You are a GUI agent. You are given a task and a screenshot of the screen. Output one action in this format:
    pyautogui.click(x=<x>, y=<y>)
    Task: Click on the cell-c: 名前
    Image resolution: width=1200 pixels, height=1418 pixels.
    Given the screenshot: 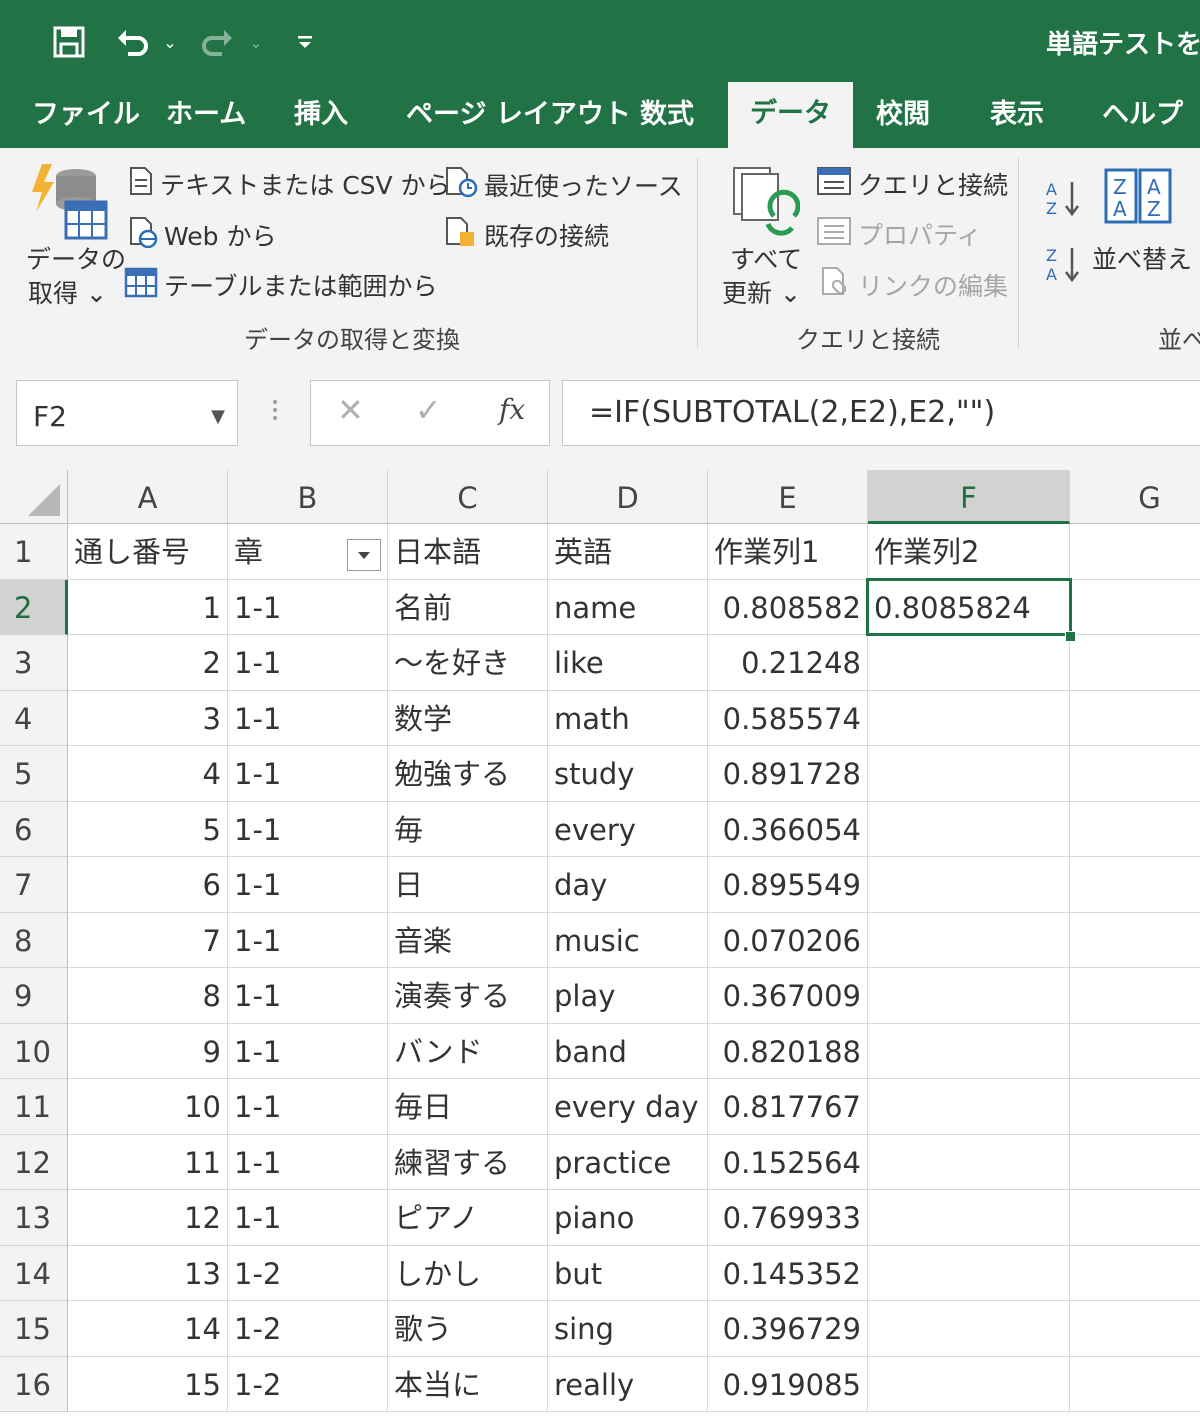 What is the action you would take?
    pyautogui.click(x=468, y=607)
    